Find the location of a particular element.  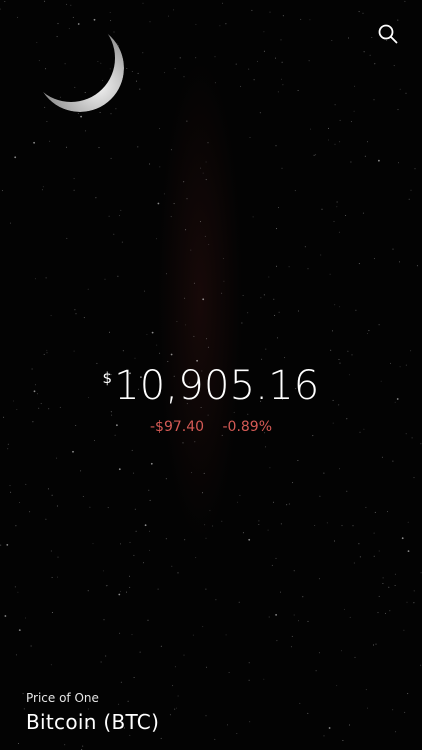

currency-symbol: $ is located at coordinates (107, 378).